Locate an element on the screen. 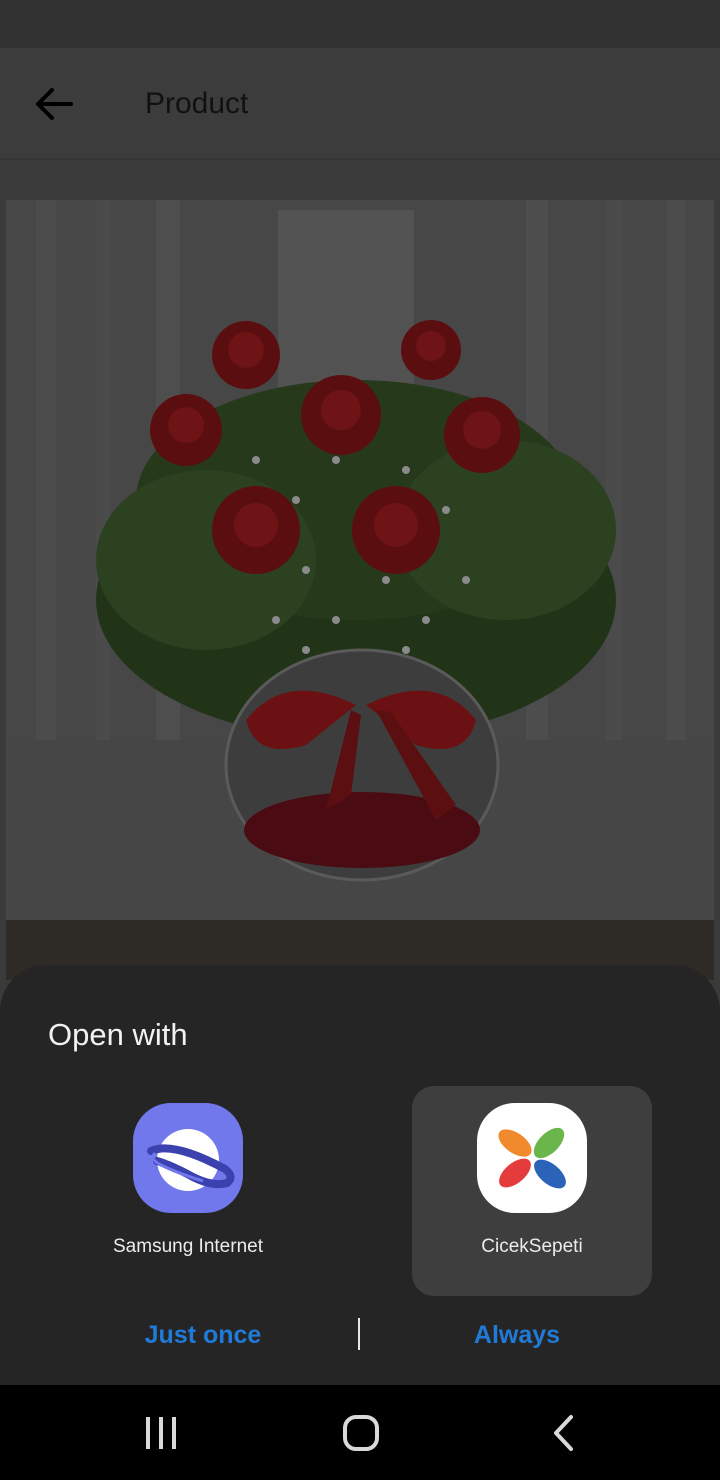  app-option-ciceksepeti: CicekSepeti is located at coordinates (532, 1191).